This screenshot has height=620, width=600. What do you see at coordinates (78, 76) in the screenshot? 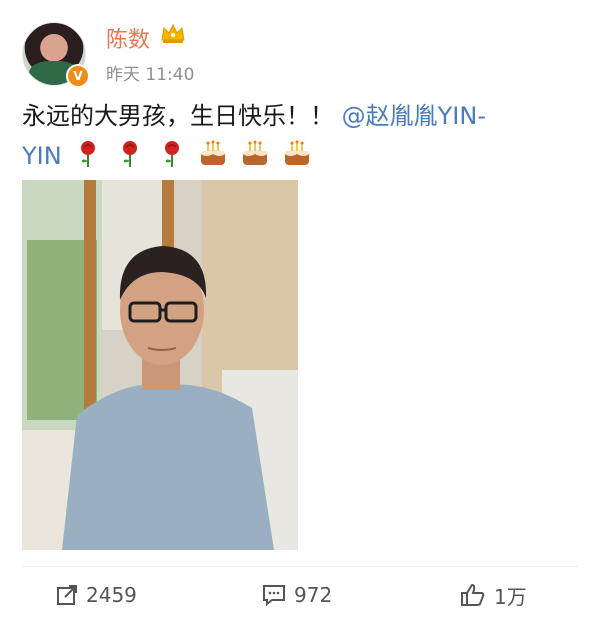
I see `verified-badge-icon: V` at bounding box center [78, 76].